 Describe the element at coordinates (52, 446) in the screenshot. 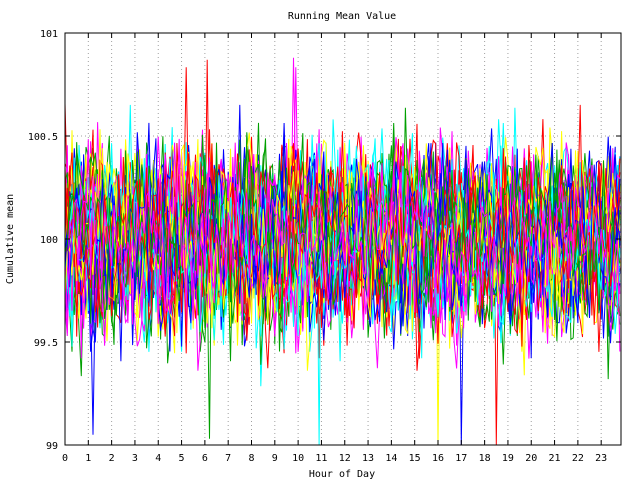

I see `y-tick-label: 99` at that location.